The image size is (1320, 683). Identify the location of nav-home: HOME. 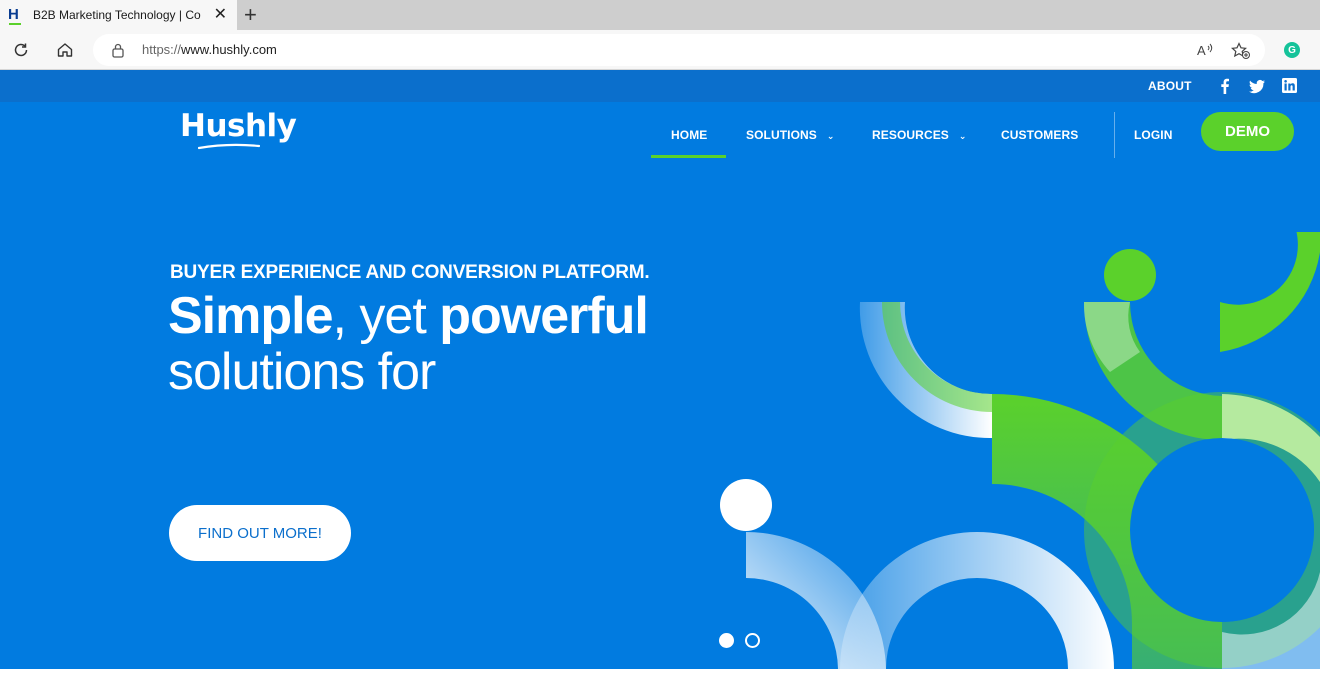
(689, 135).